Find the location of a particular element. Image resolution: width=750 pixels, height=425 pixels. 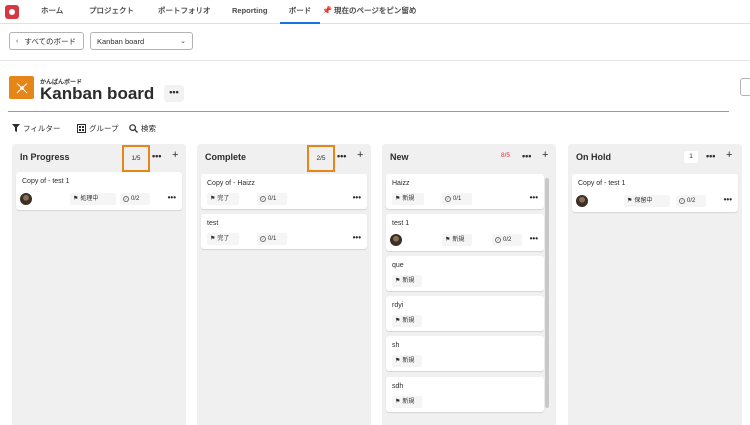

task-card: sh ⚑ 新規 is located at coordinates (465, 353).